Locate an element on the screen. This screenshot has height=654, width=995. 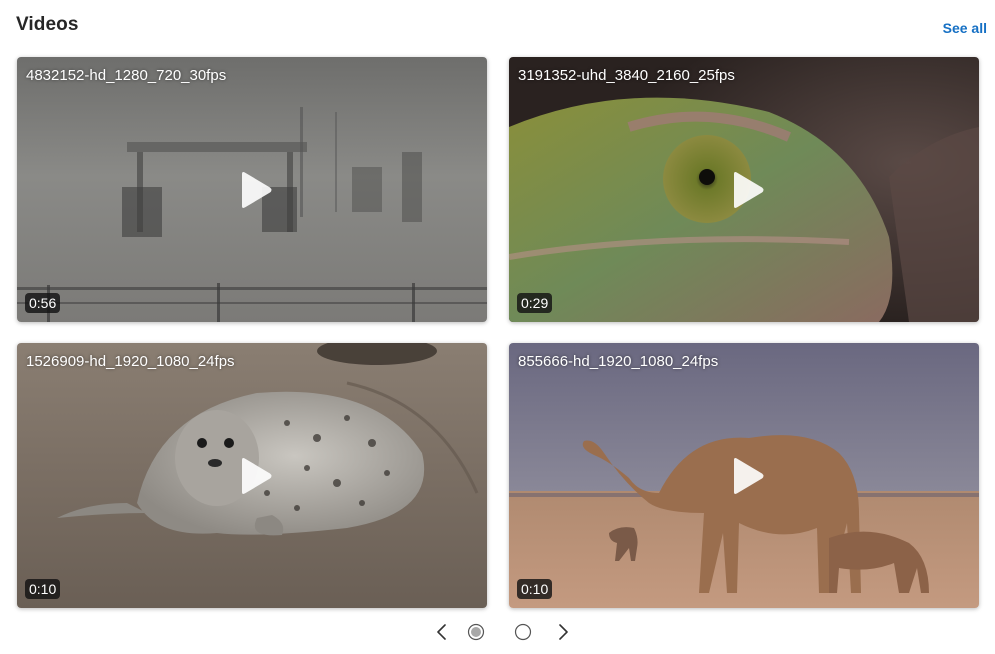
video-duration: 0:29 is located at coordinates (535, 303).